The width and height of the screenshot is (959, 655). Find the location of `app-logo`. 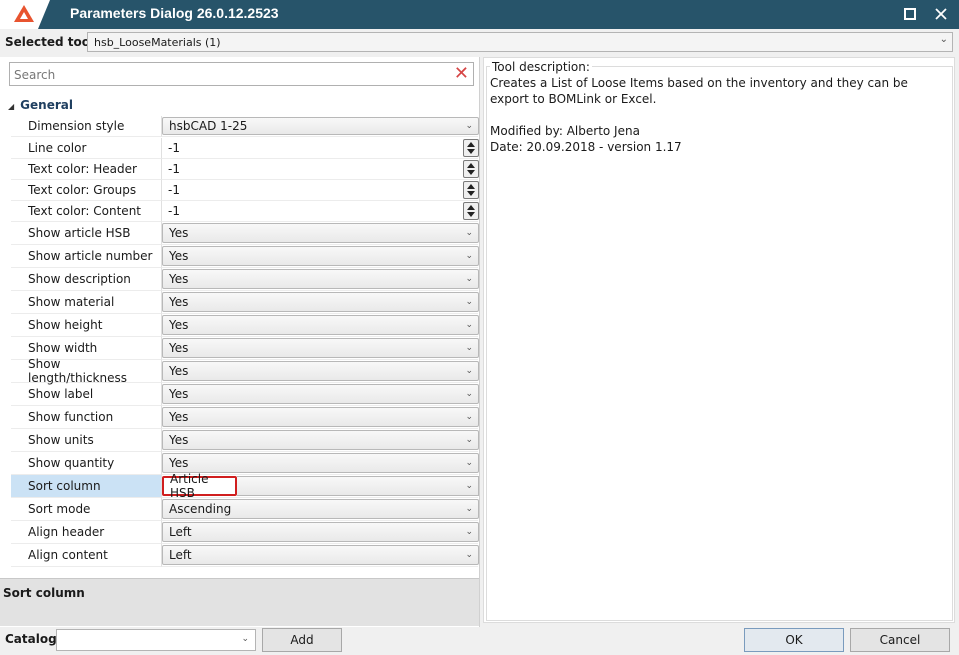

app-logo is located at coordinates (27, 14).